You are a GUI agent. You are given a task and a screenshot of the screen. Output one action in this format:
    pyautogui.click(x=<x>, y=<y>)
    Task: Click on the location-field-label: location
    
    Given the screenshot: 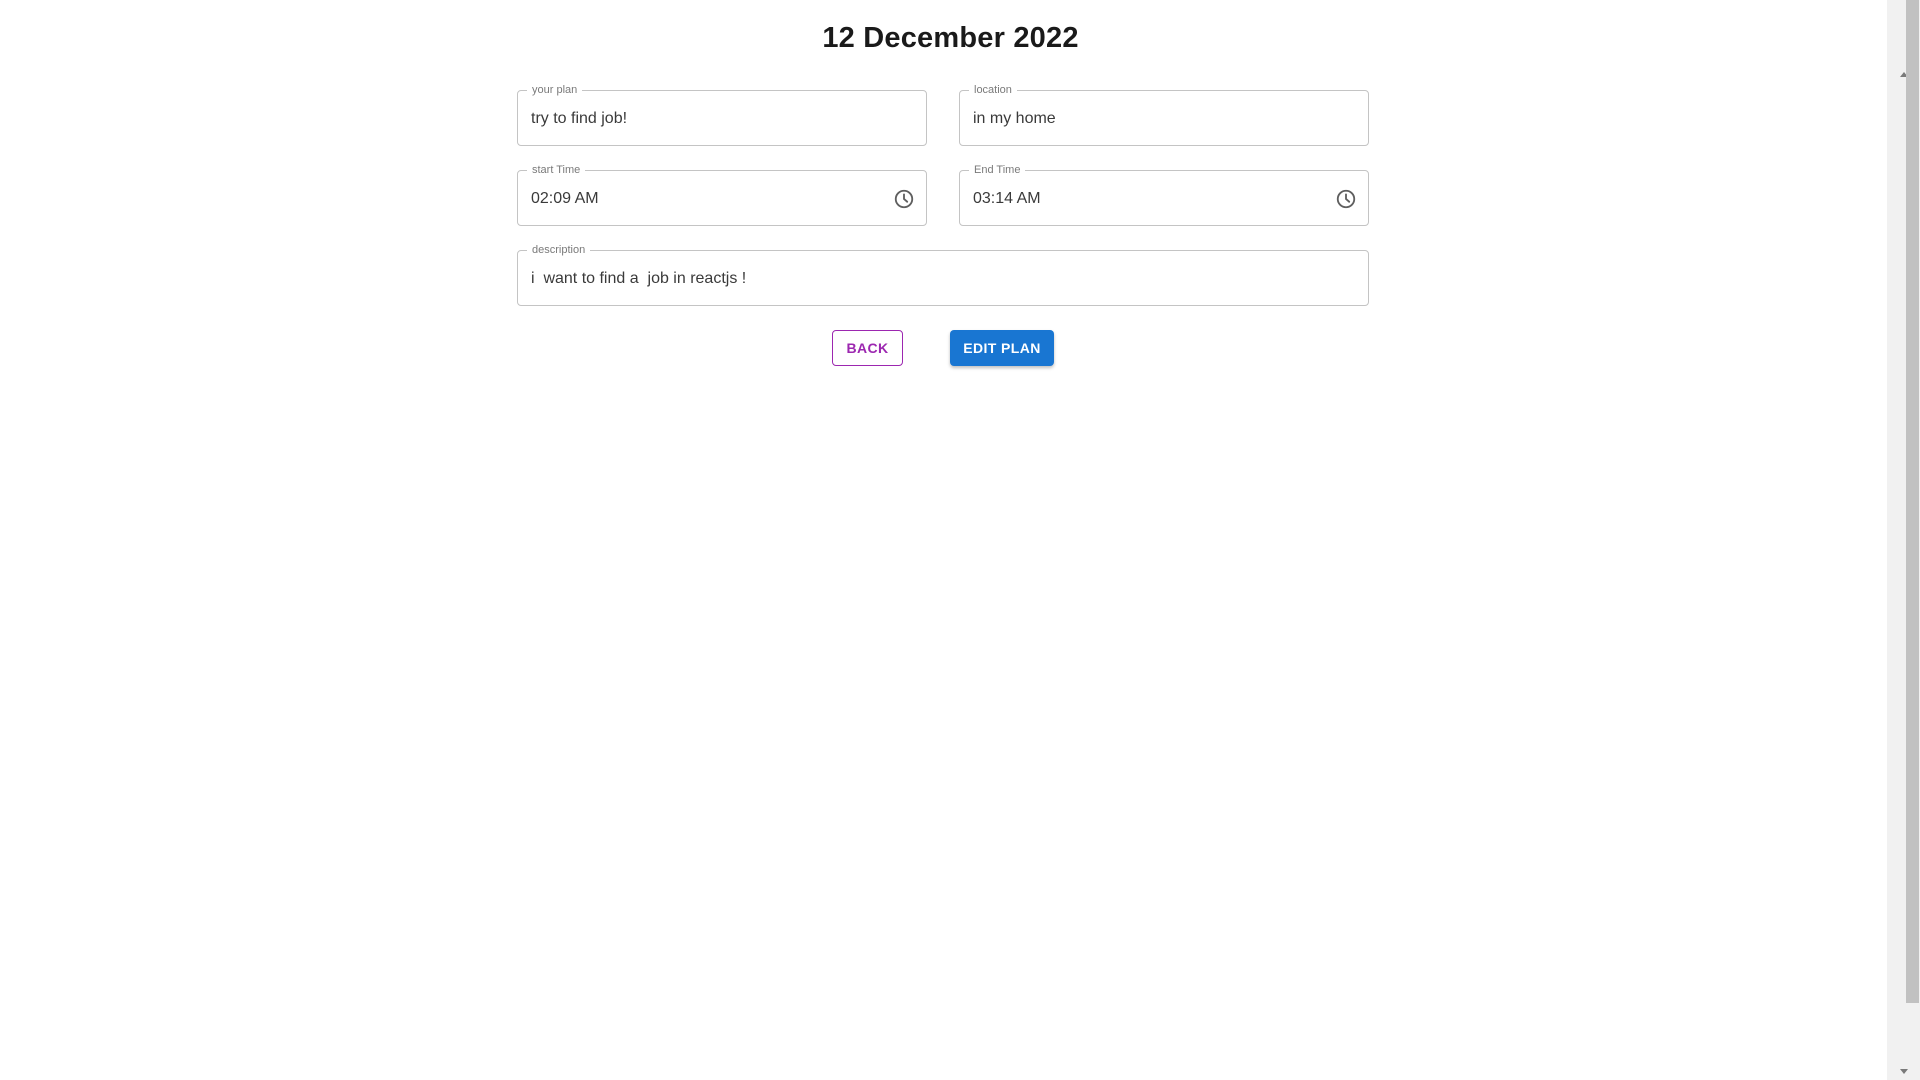 What is the action you would take?
    pyautogui.click(x=993, y=90)
    